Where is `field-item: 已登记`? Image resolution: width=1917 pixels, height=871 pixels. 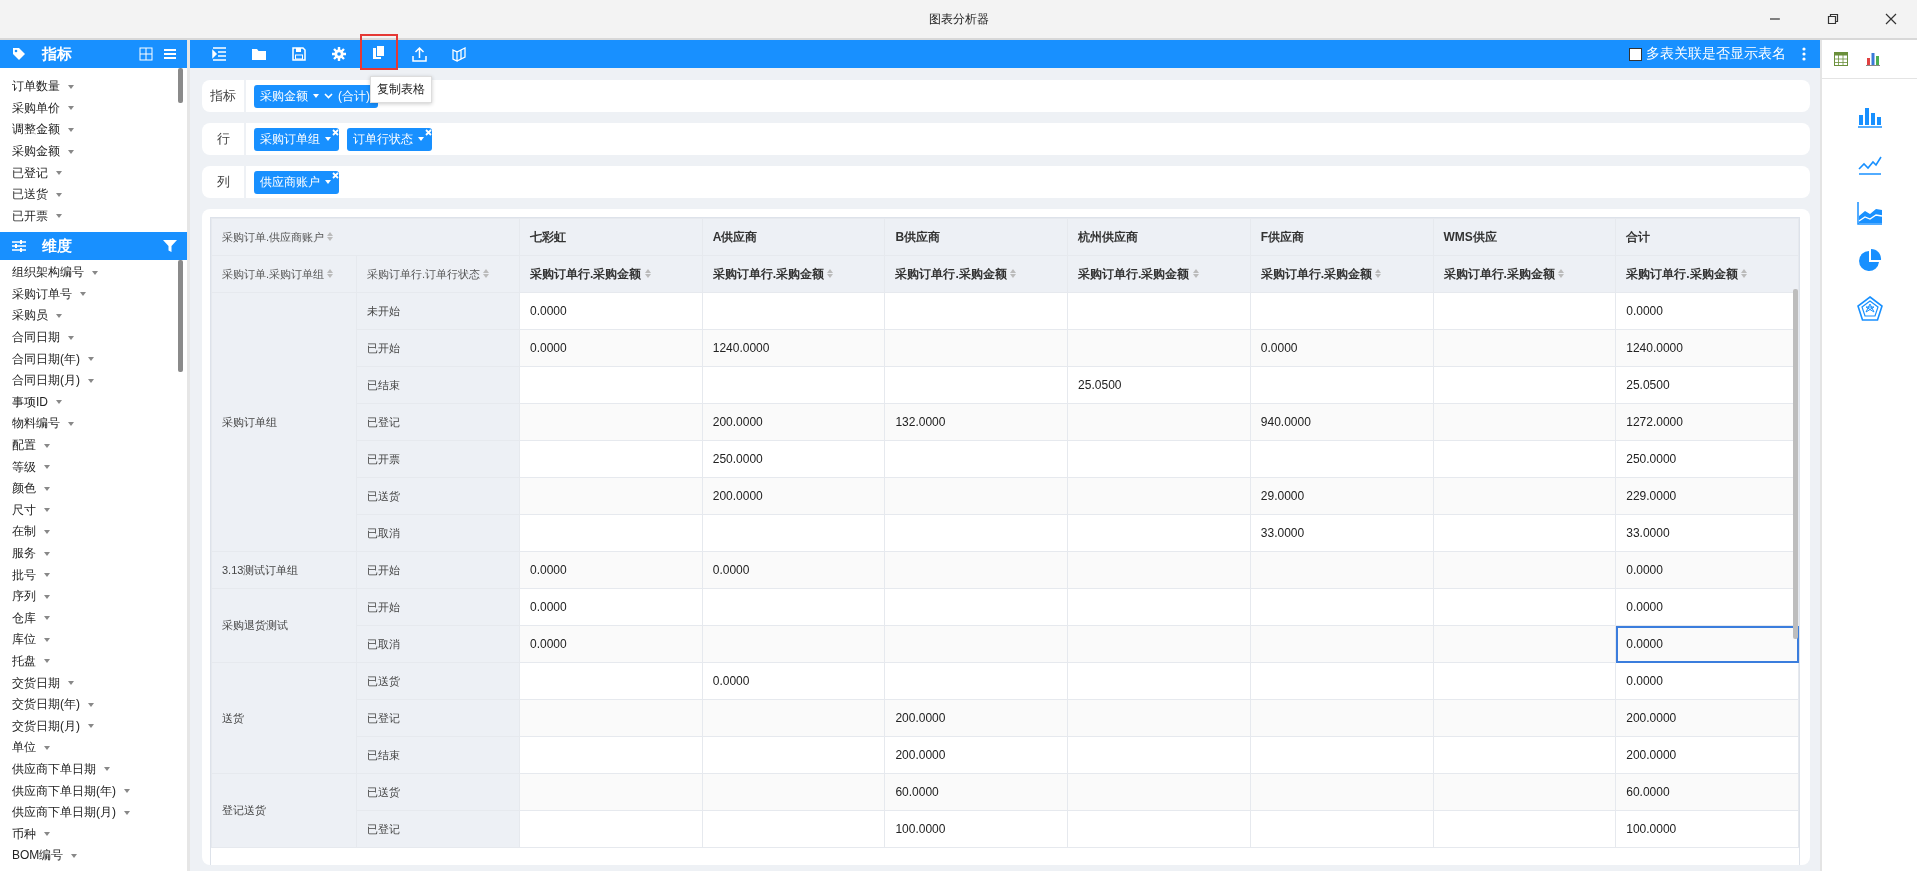
field-item: 已登记 is located at coordinates (30, 173).